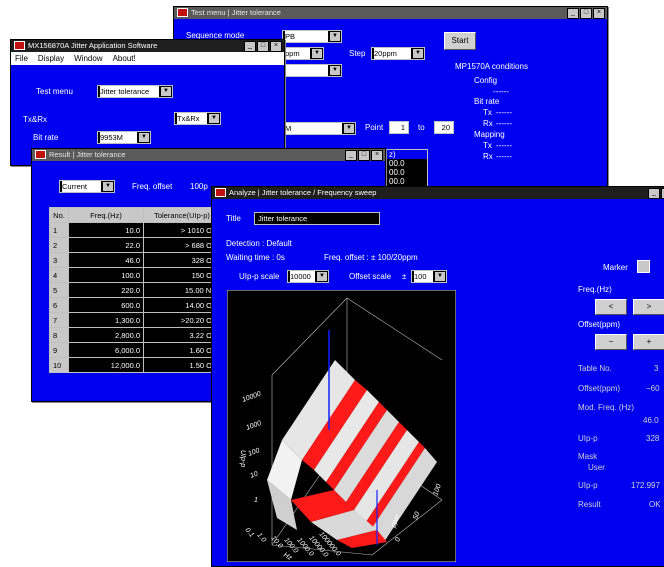  Describe the element at coordinates (106, 245) in the screenshot. I see `row-freq: 22.0` at that location.